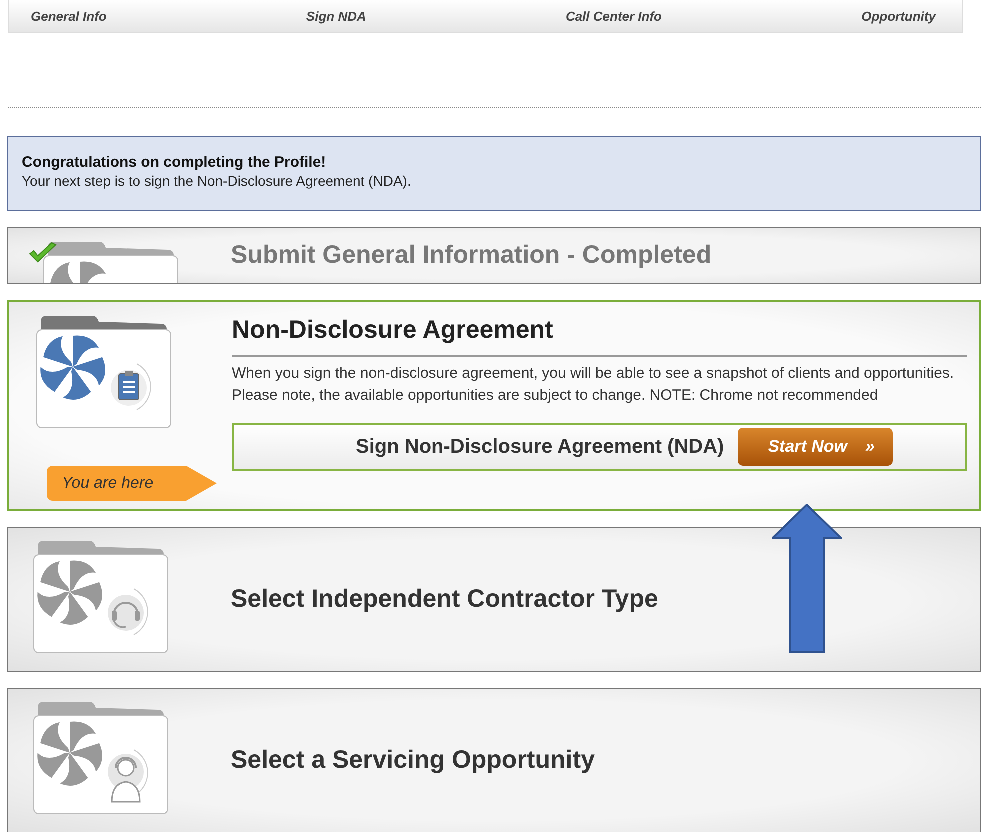 Image resolution: width=981 pixels, height=832 pixels. I want to click on notice-message: Your next step is to sign the Non-Disclosure Agreement (NDA)., so click(217, 181).